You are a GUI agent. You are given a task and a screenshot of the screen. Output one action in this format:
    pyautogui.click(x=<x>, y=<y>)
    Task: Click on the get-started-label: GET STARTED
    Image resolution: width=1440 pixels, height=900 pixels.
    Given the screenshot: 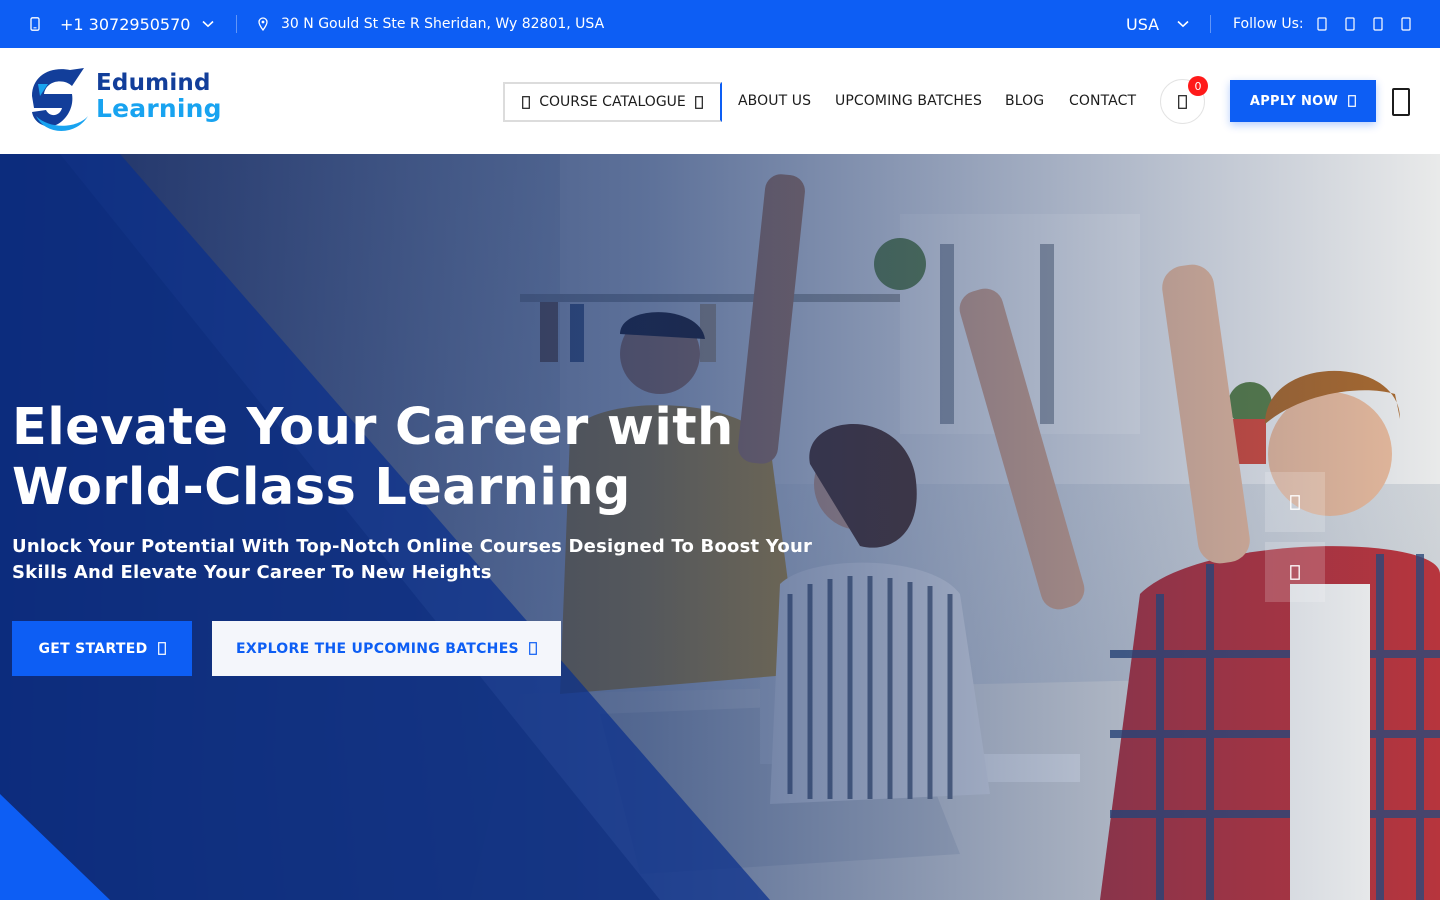 What is the action you would take?
    pyautogui.click(x=93, y=648)
    